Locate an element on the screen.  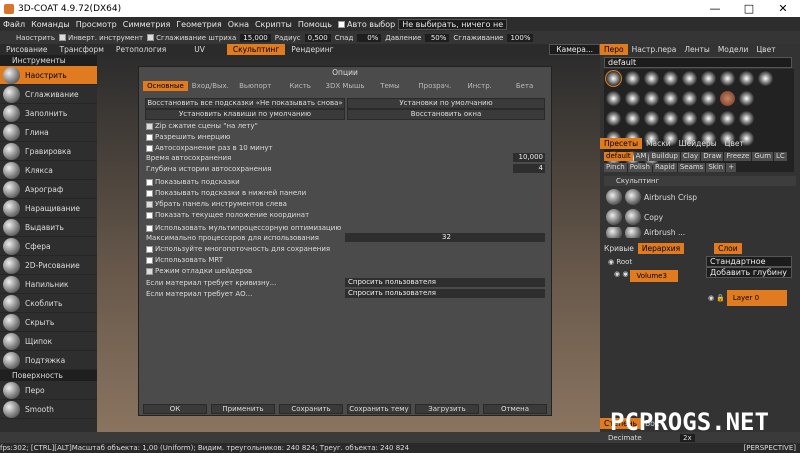
tab-curves: Кривые is located at coordinates (619, 248).